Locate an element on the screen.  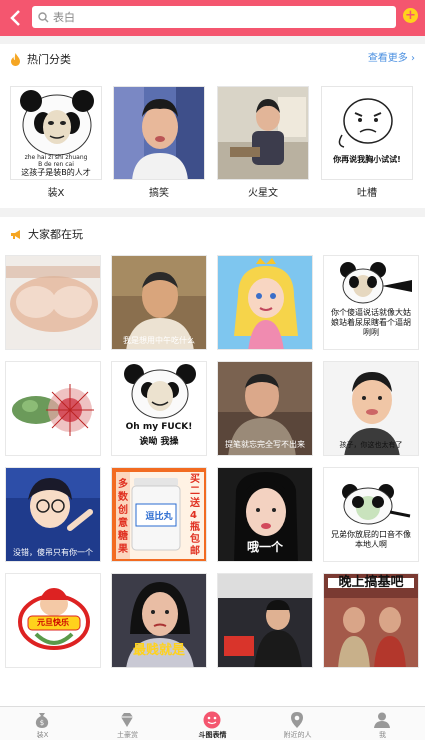
search-icon is located at coordinates (43, 16).